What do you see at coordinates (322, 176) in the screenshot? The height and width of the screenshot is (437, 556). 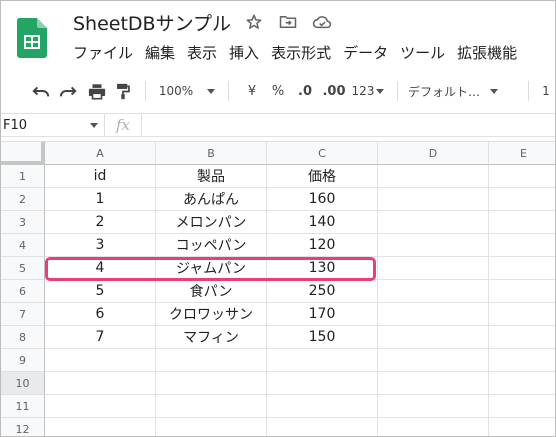 I see `cell-c1: 価格` at bounding box center [322, 176].